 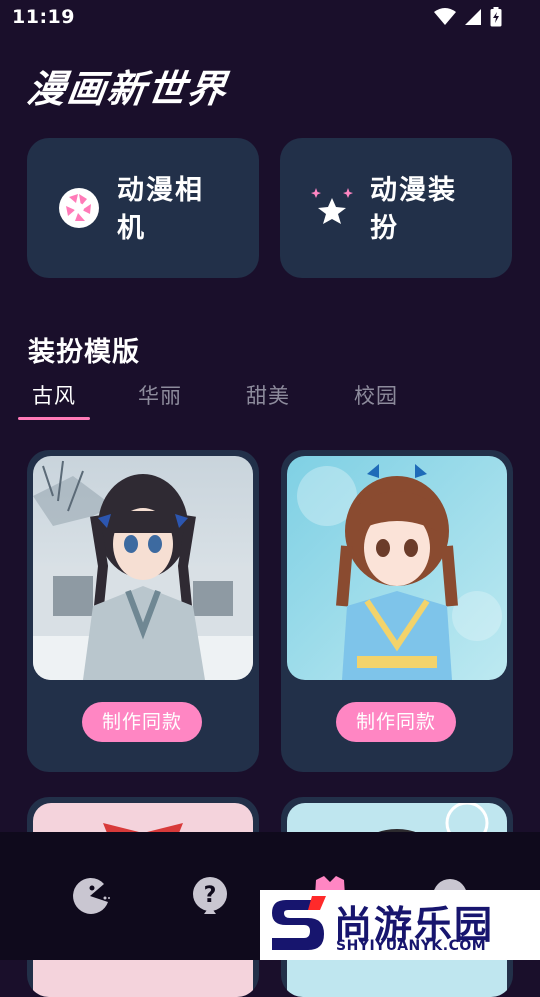 What do you see at coordinates (54, 395) in the screenshot?
I see `tab-ancient: 古风` at bounding box center [54, 395].